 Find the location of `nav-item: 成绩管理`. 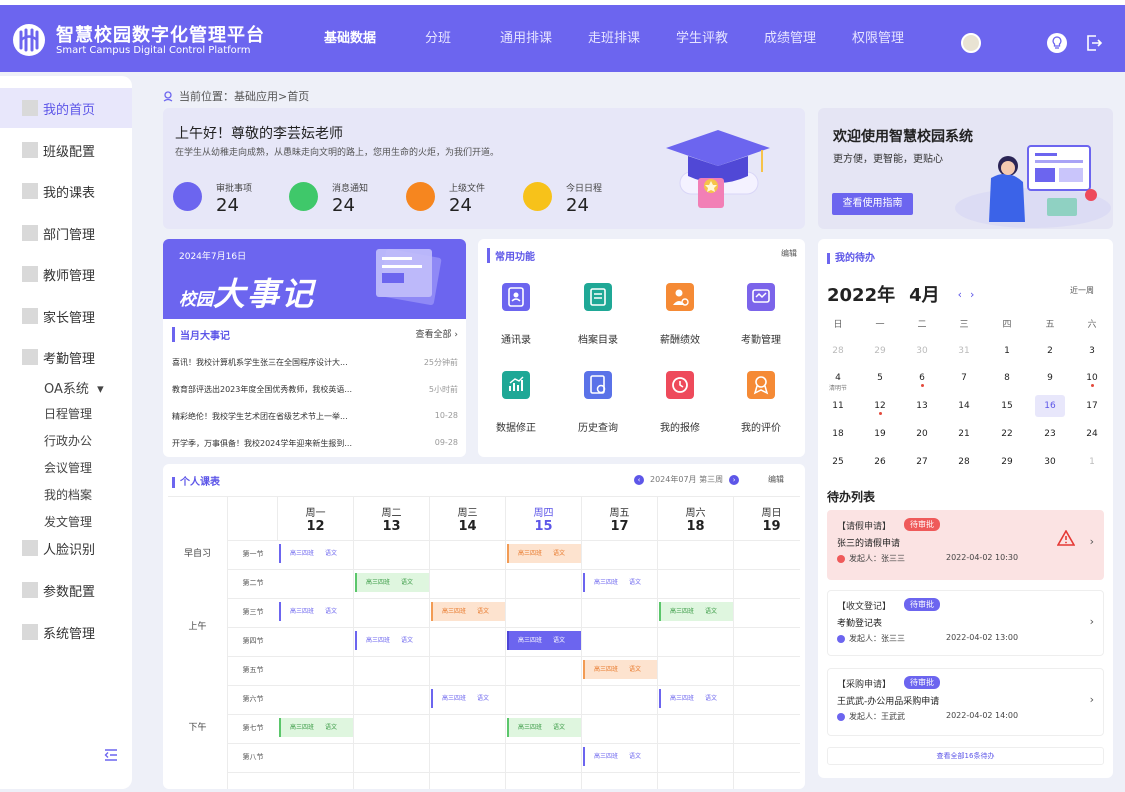

nav-item: 成绩管理 is located at coordinates (790, 38).